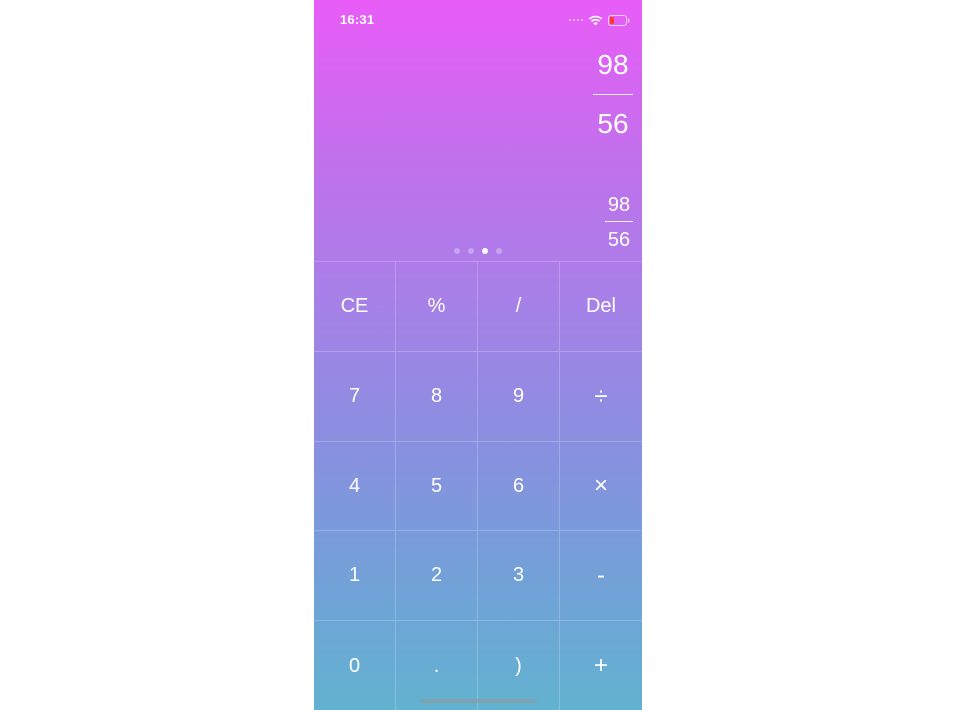 The width and height of the screenshot is (960, 710). I want to click on status-time: 16:31, so click(357, 19).